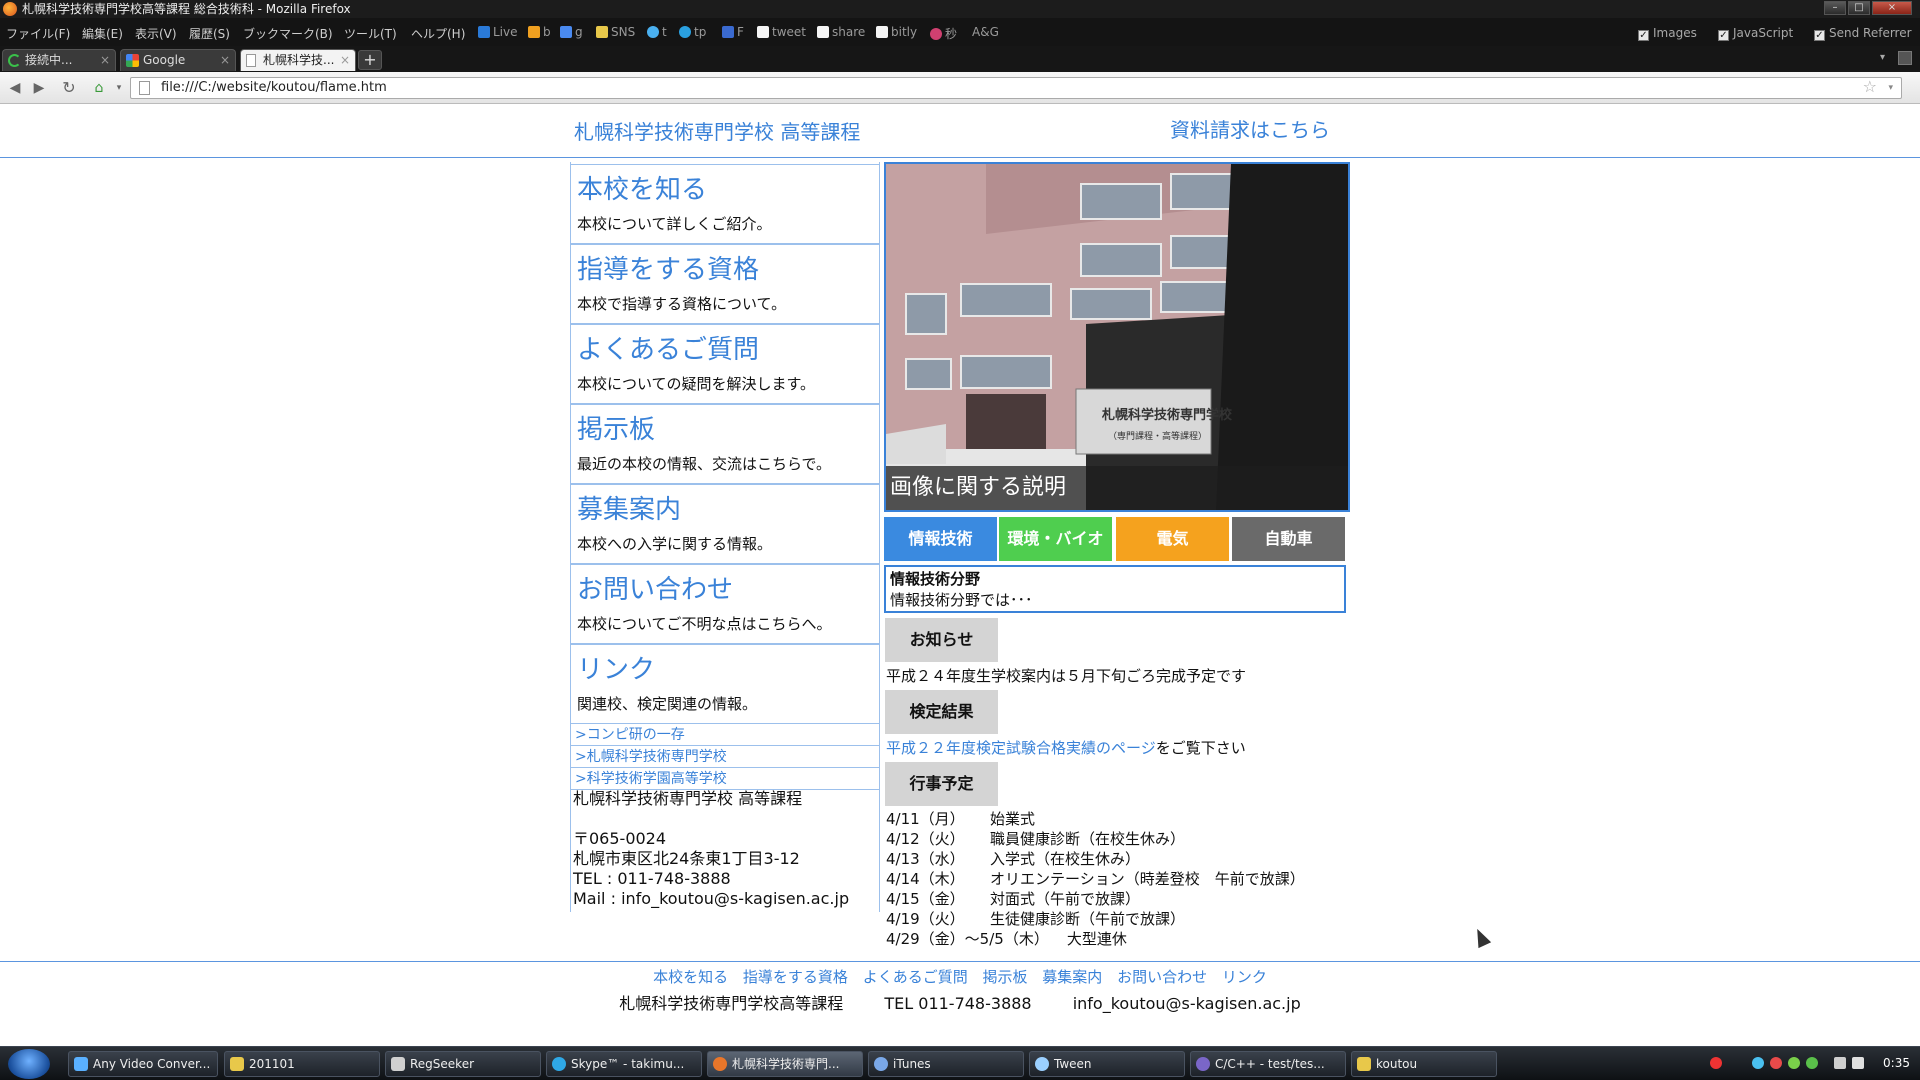  What do you see at coordinates (1776, 1063) in the screenshot?
I see `tray-security-icon` at bounding box center [1776, 1063].